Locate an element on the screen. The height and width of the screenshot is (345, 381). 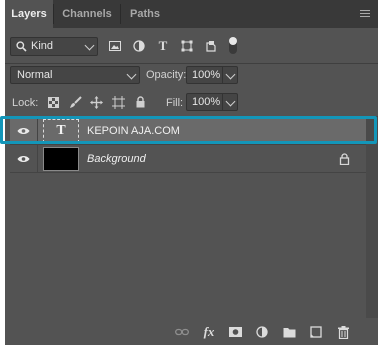
shape-filter-icon is located at coordinates (187, 46).